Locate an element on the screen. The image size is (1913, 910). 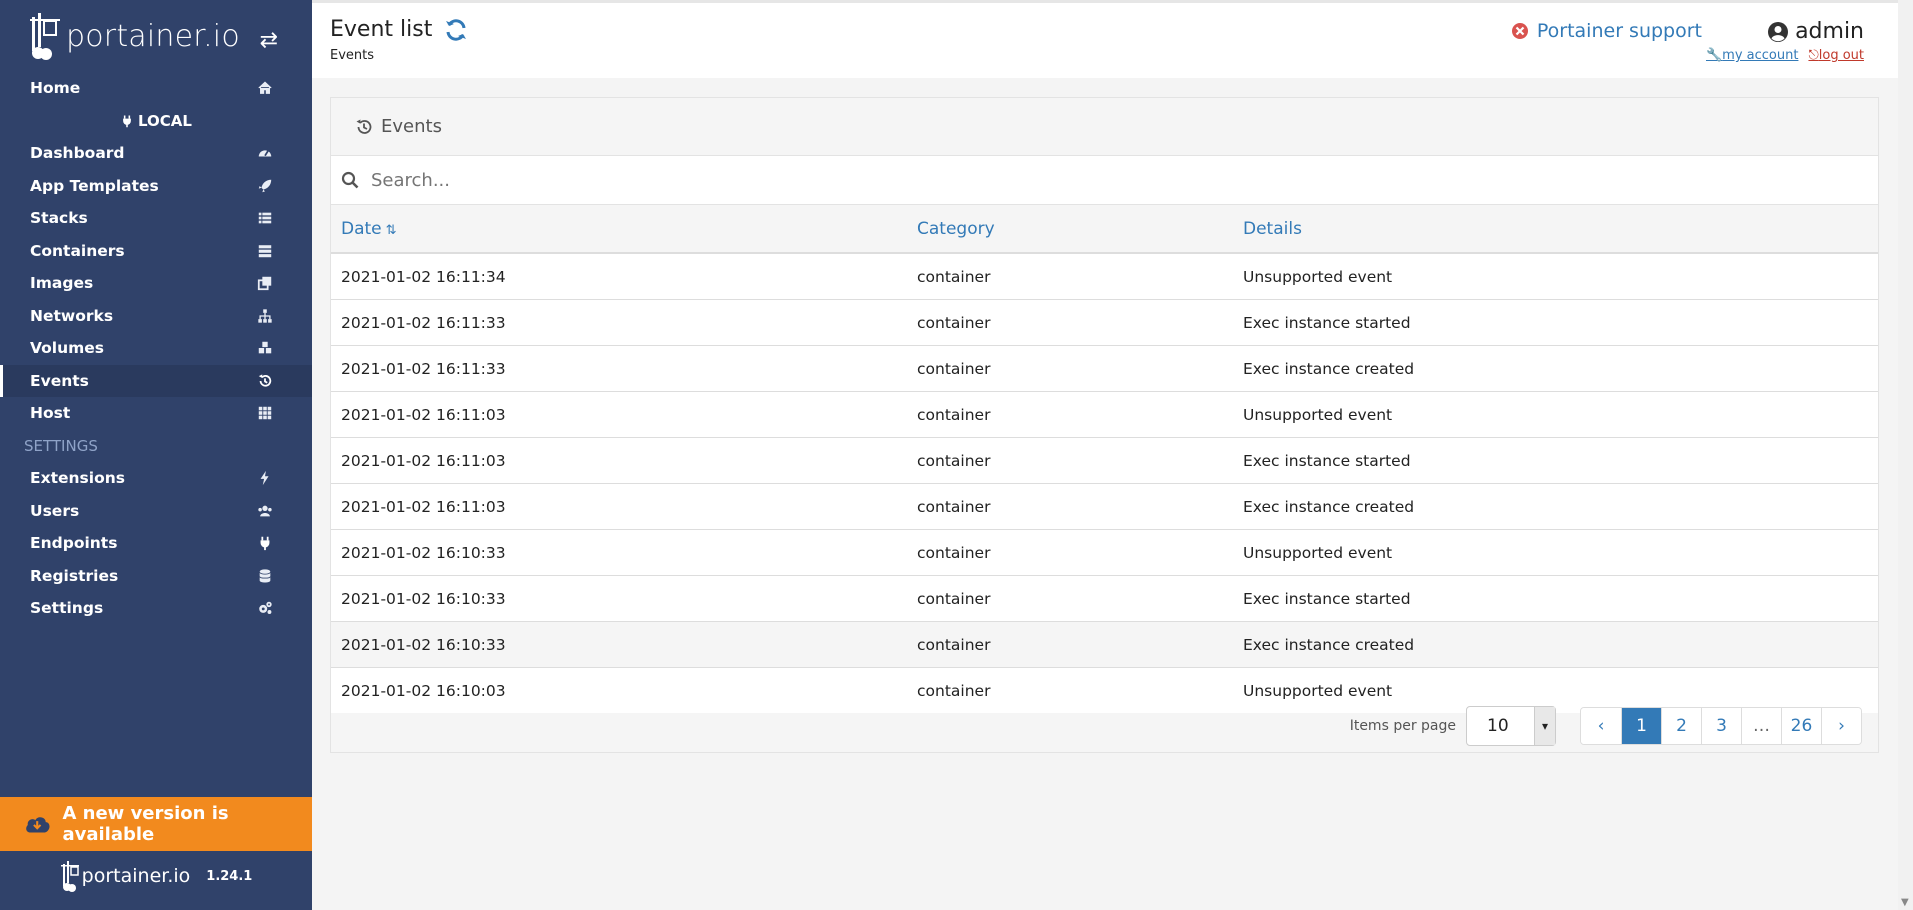
username: admin is located at coordinates (1829, 31).